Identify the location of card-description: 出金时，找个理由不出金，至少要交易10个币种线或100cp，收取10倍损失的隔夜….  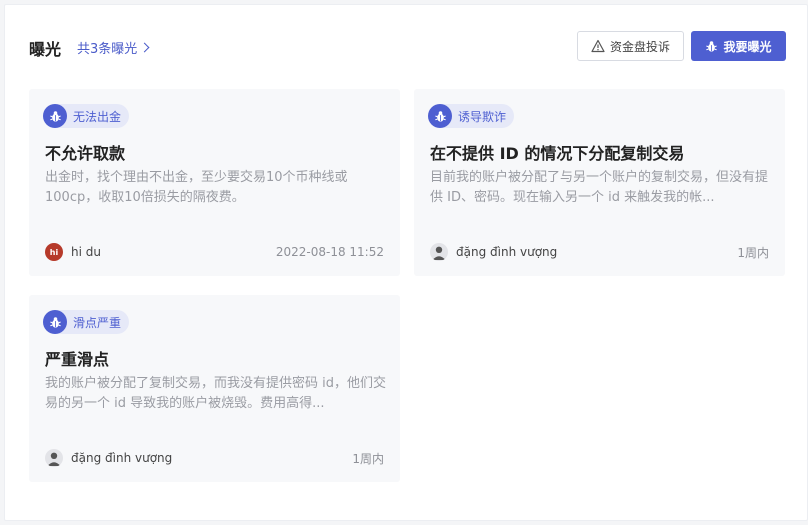
(196, 187).